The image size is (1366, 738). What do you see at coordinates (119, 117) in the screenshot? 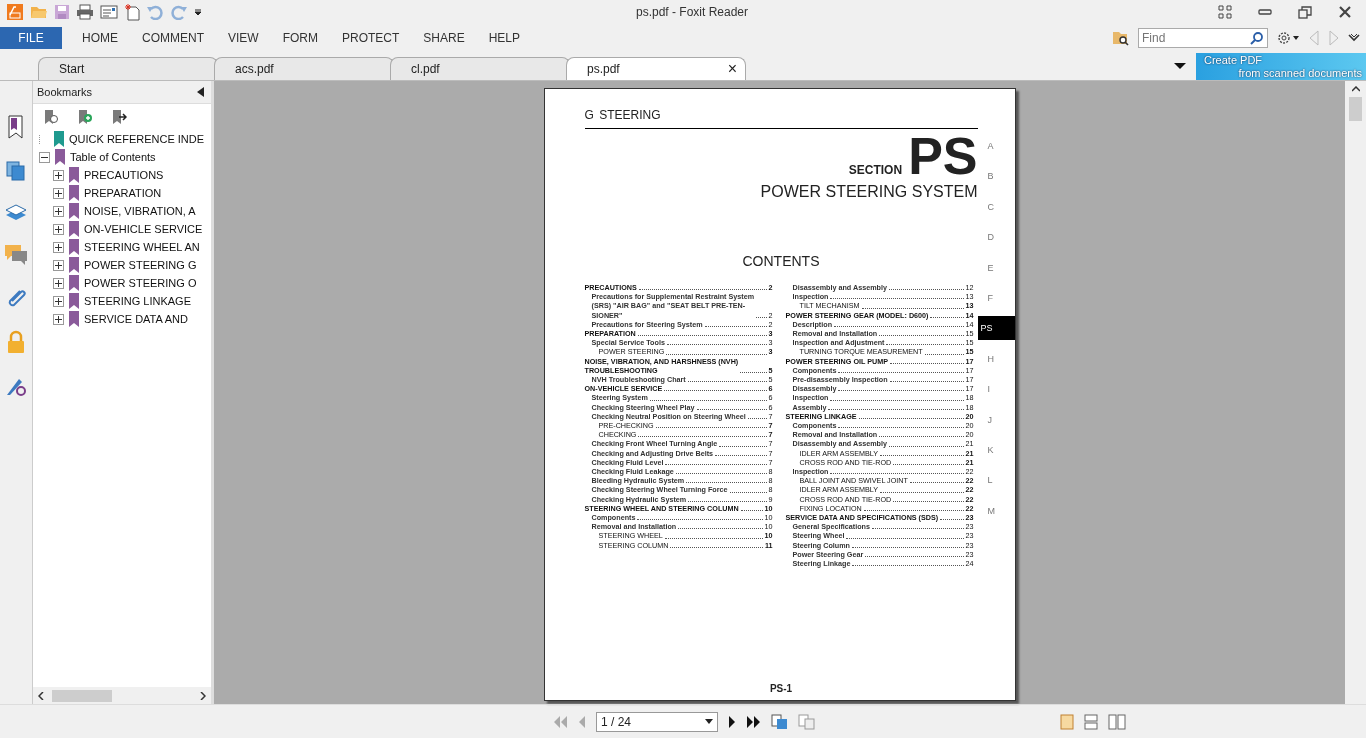
I see `move-bookmark-icon` at bounding box center [119, 117].